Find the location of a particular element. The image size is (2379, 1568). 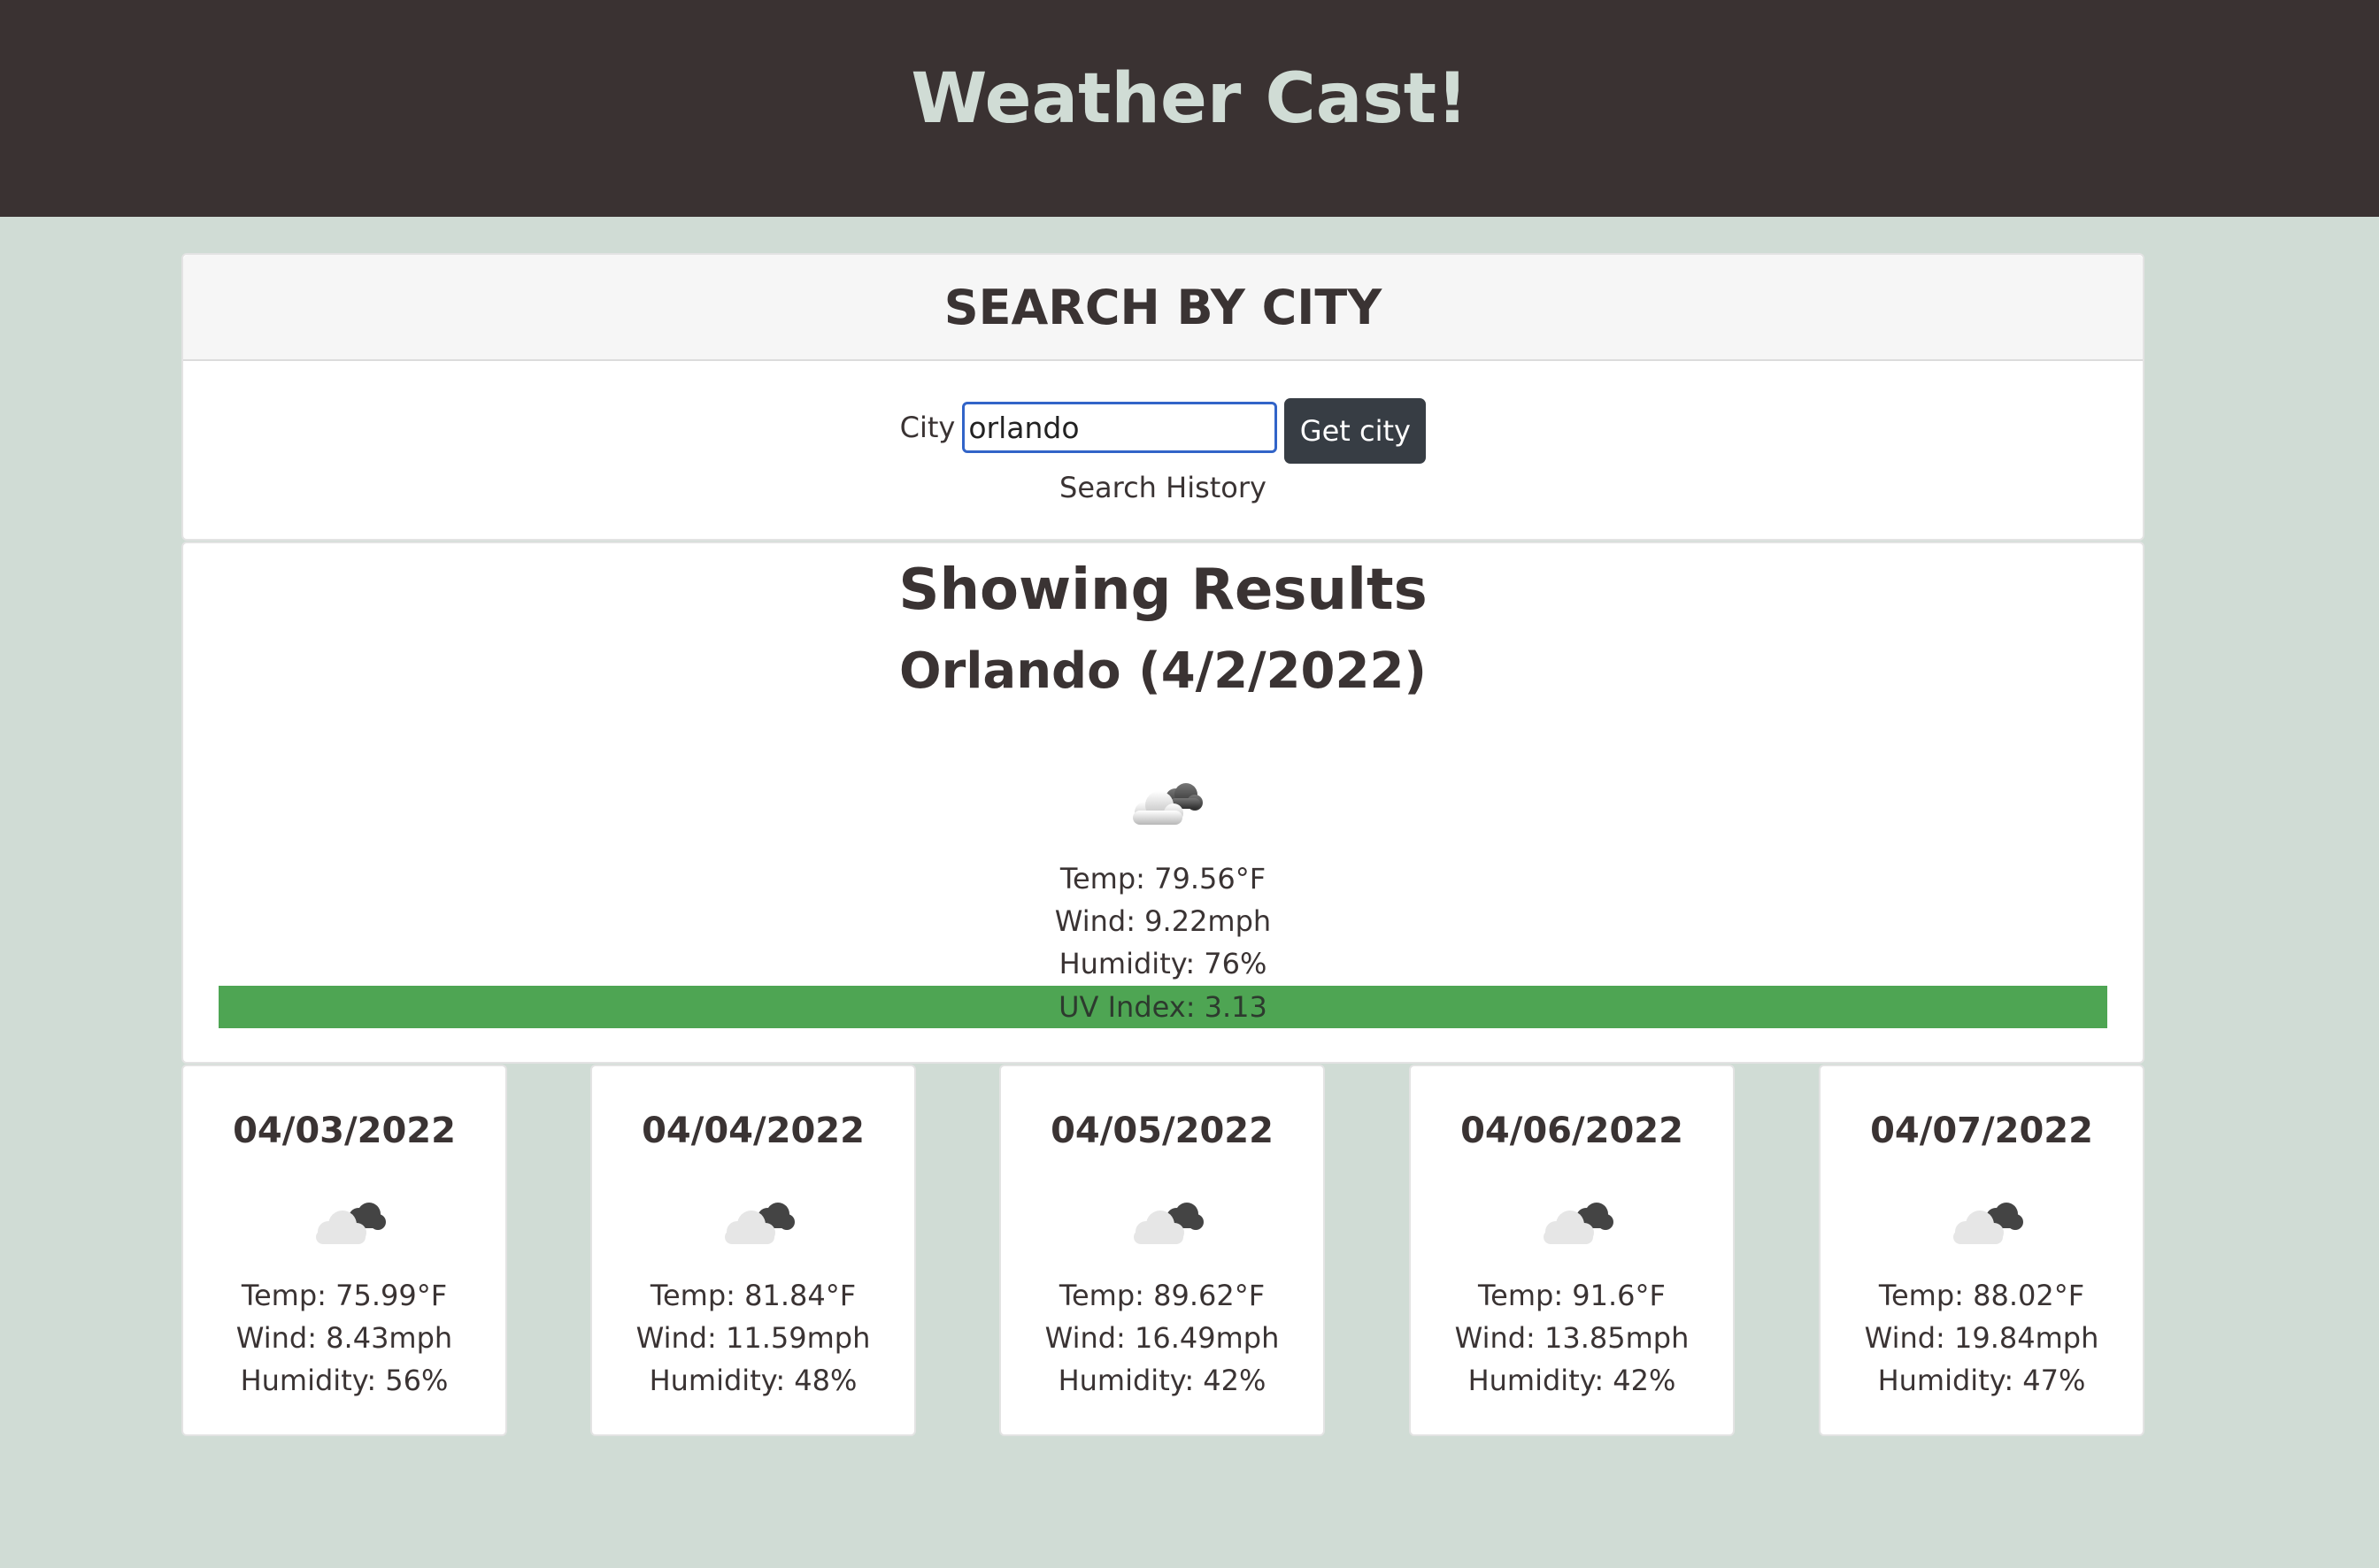

forecast-humidity: Humidity: 48% is located at coordinates (754, 1380).